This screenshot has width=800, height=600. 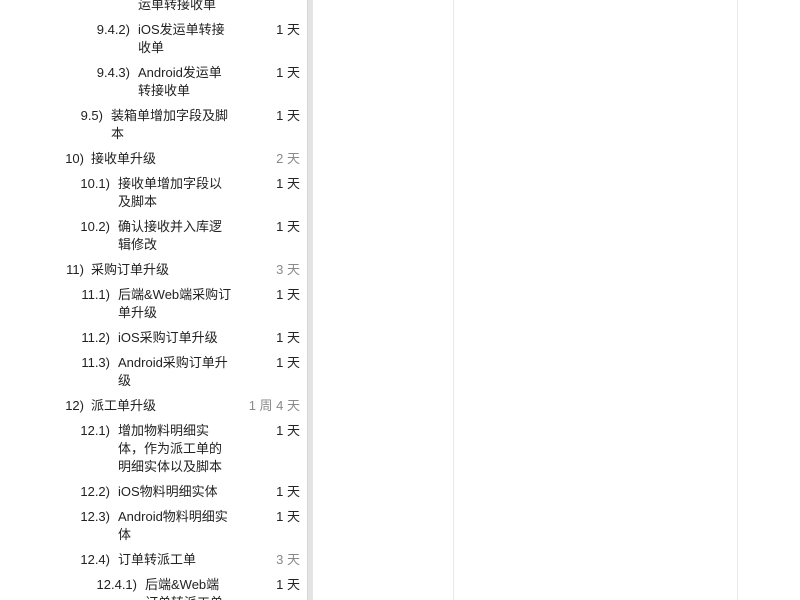 What do you see at coordinates (288, 158) in the screenshot?
I see `task-duration: 2 天` at bounding box center [288, 158].